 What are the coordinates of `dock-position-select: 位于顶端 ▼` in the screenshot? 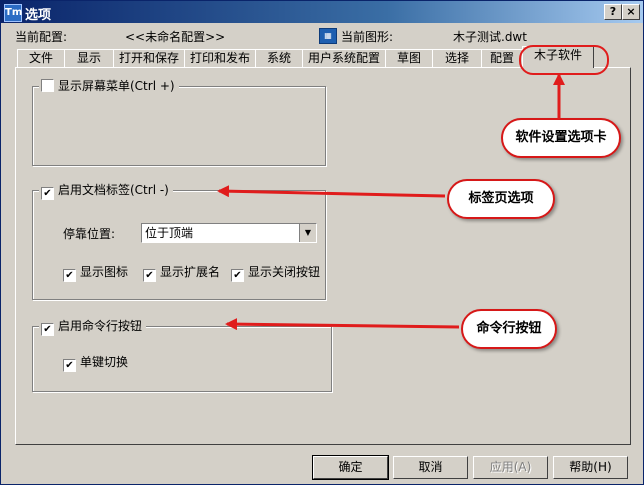 It's located at (229, 233).